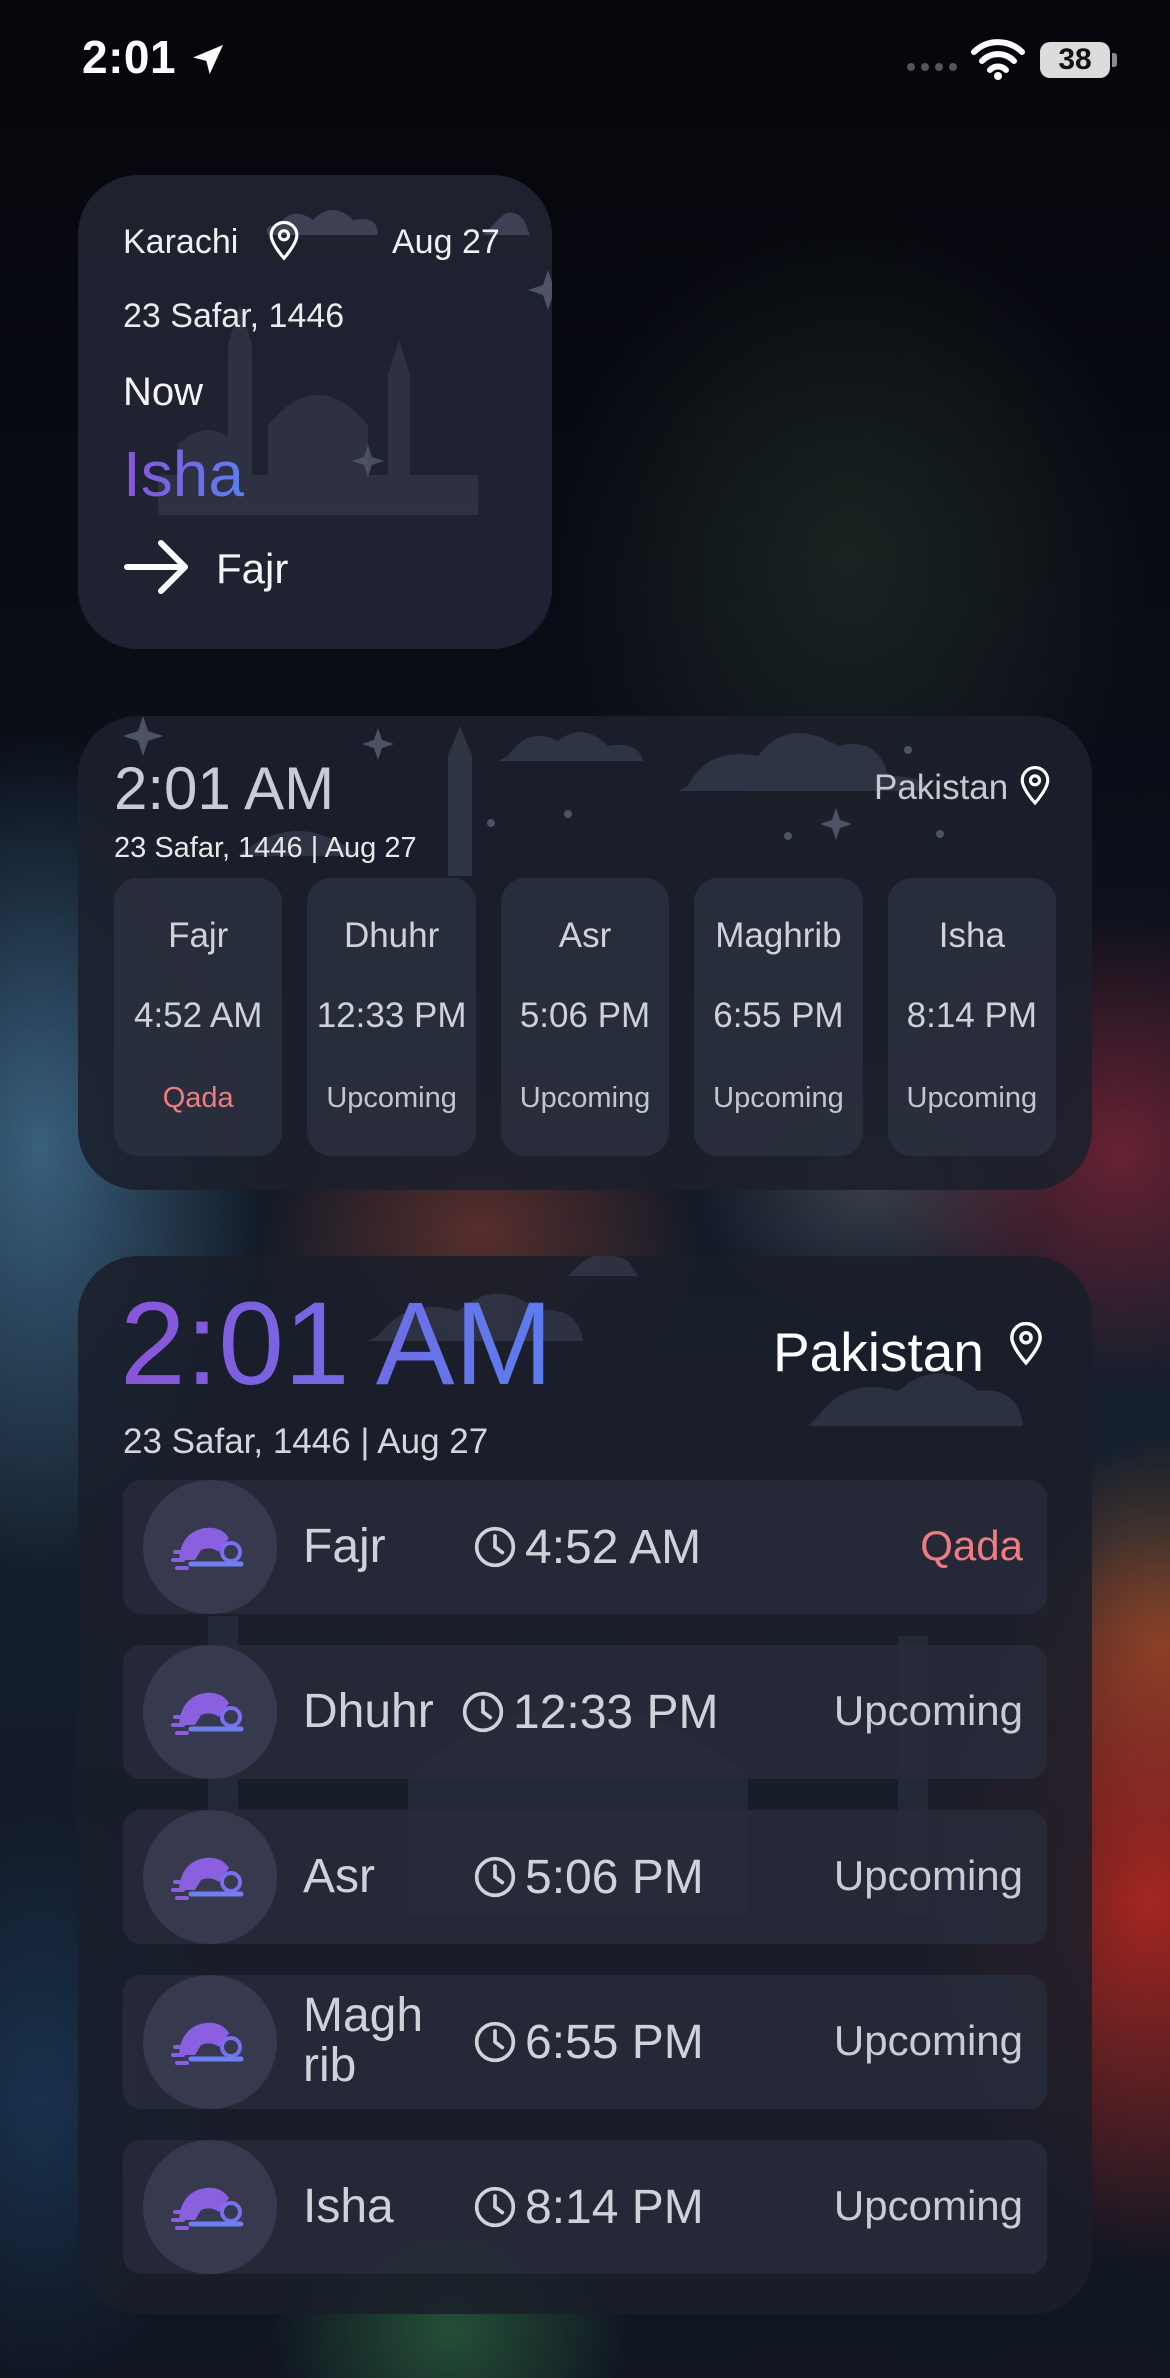 The height and width of the screenshot is (2378, 1170). What do you see at coordinates (156, 567) in the screenshot?
I see `arrow-right-icon` at bounding box center [156, 567].